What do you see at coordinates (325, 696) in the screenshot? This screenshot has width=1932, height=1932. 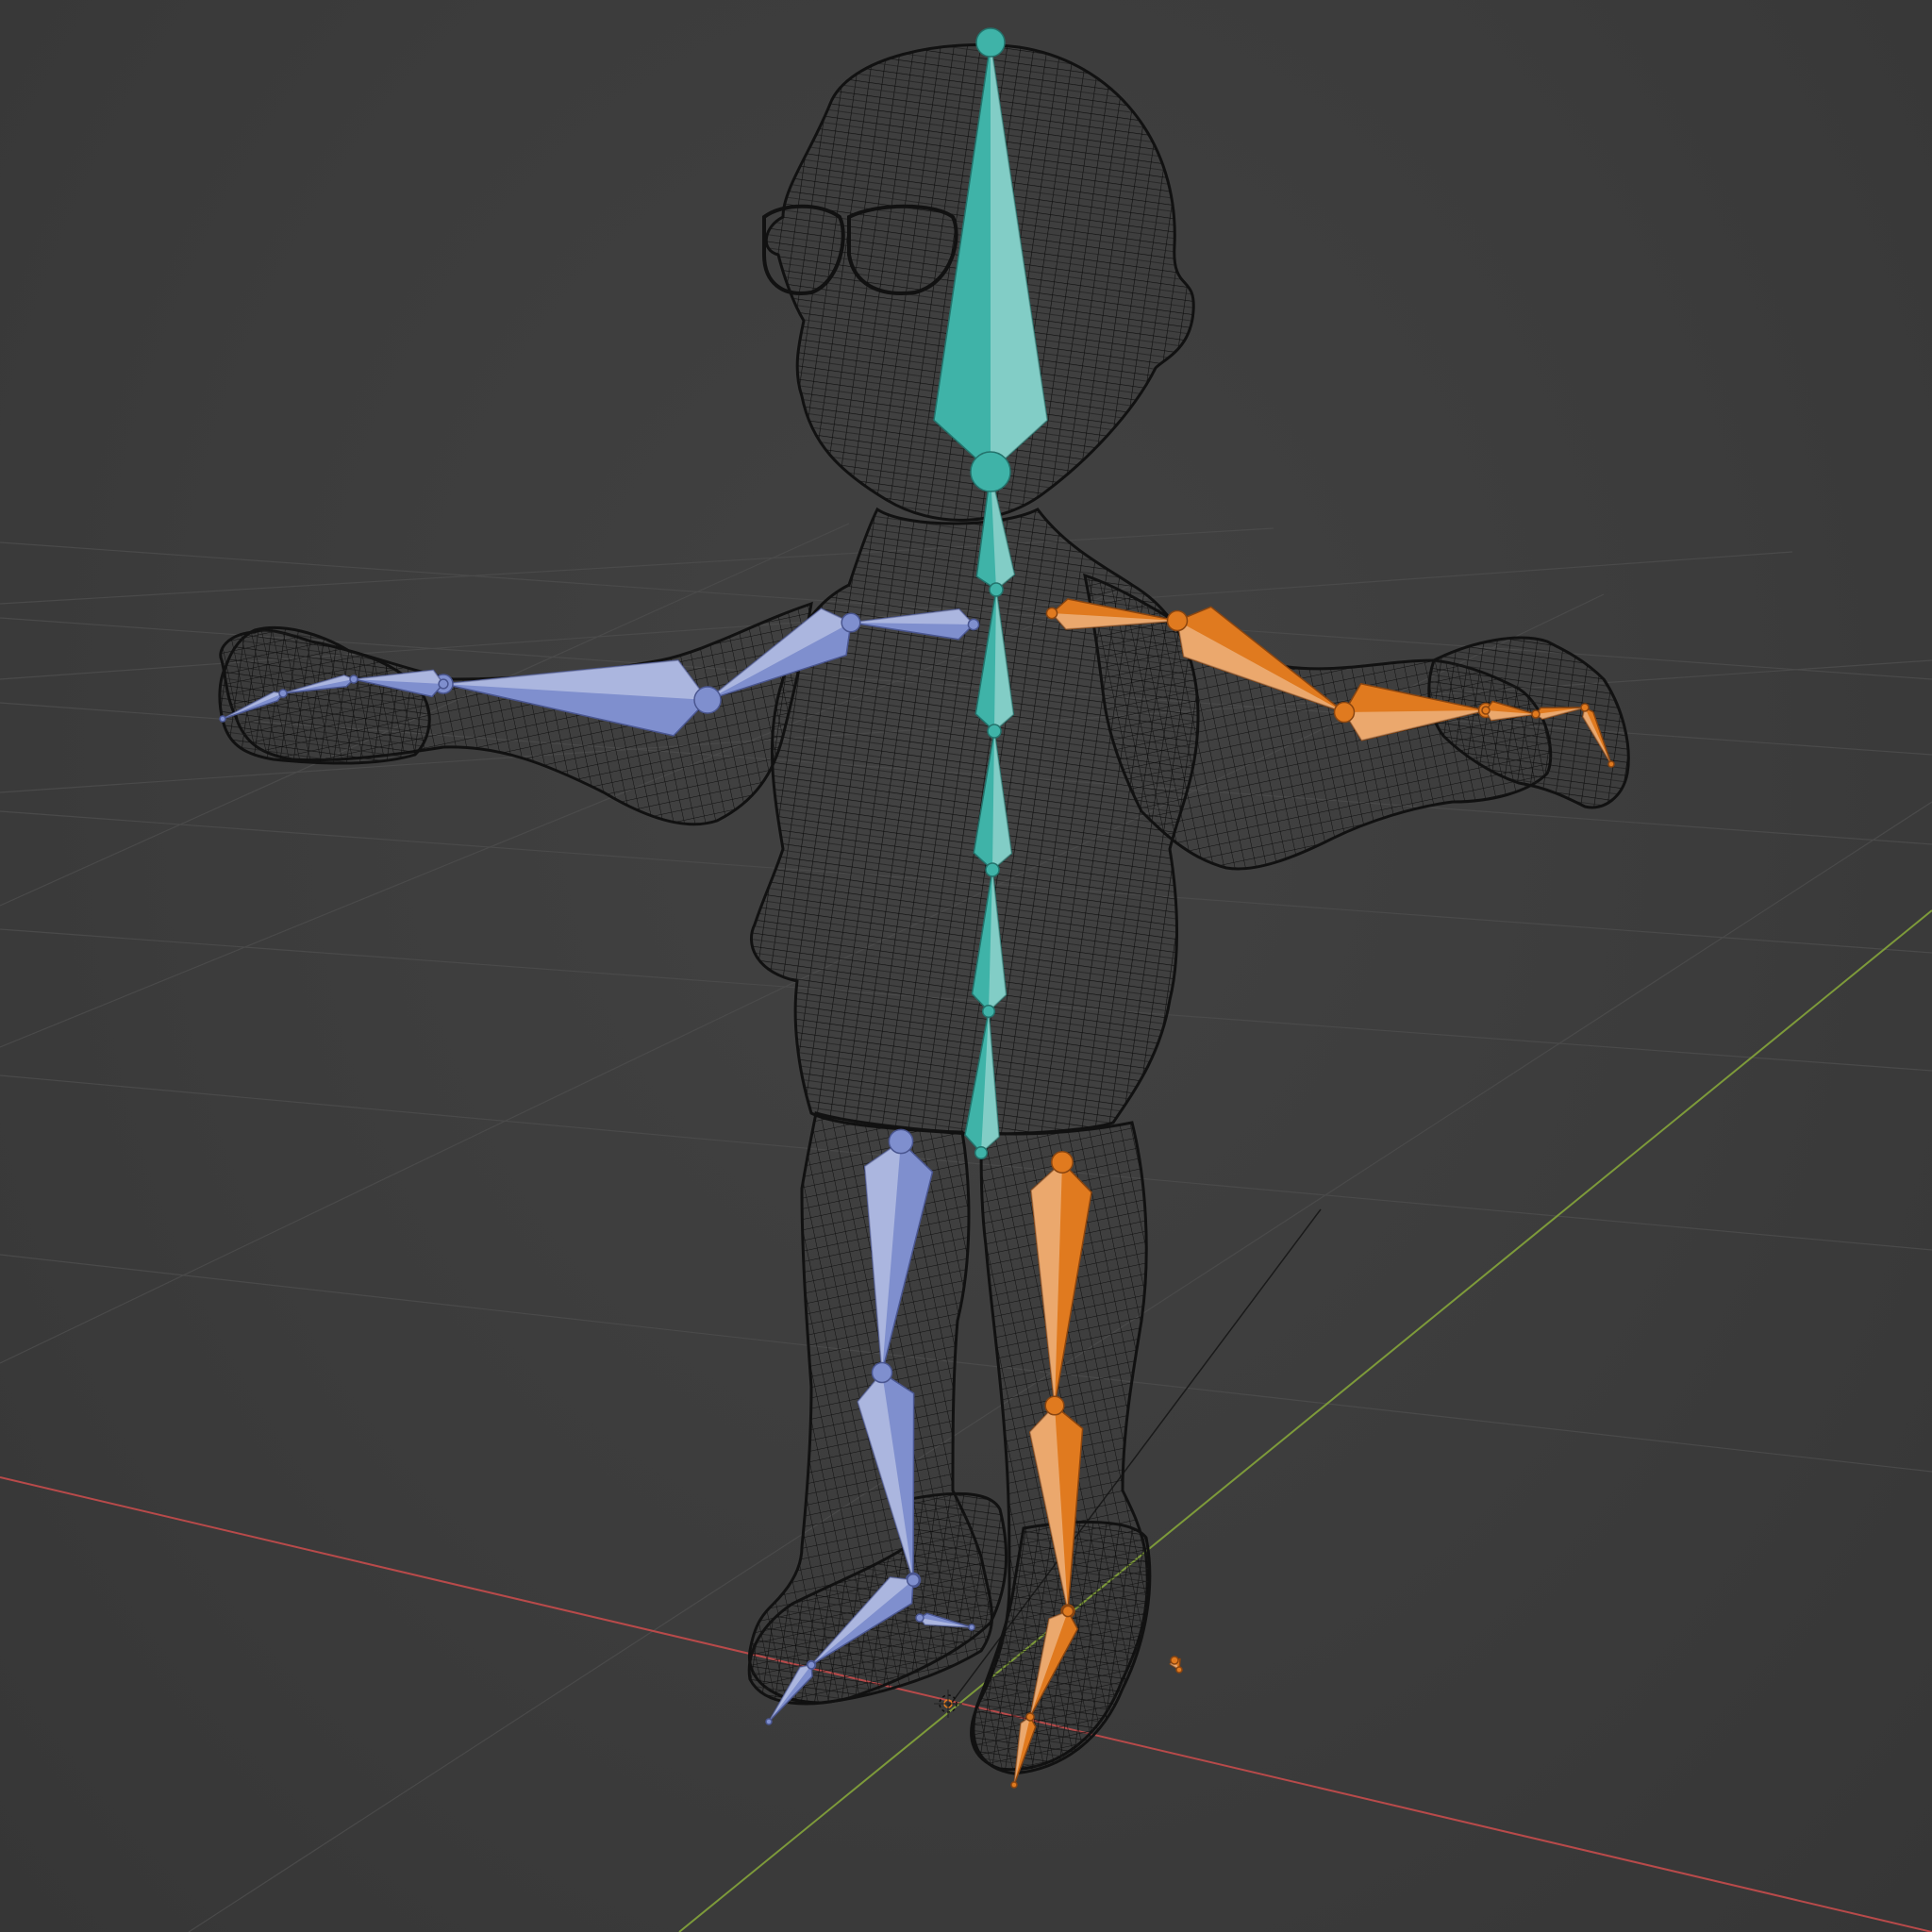 I see `mesh-left-hand` at bounding box center [325, 696].